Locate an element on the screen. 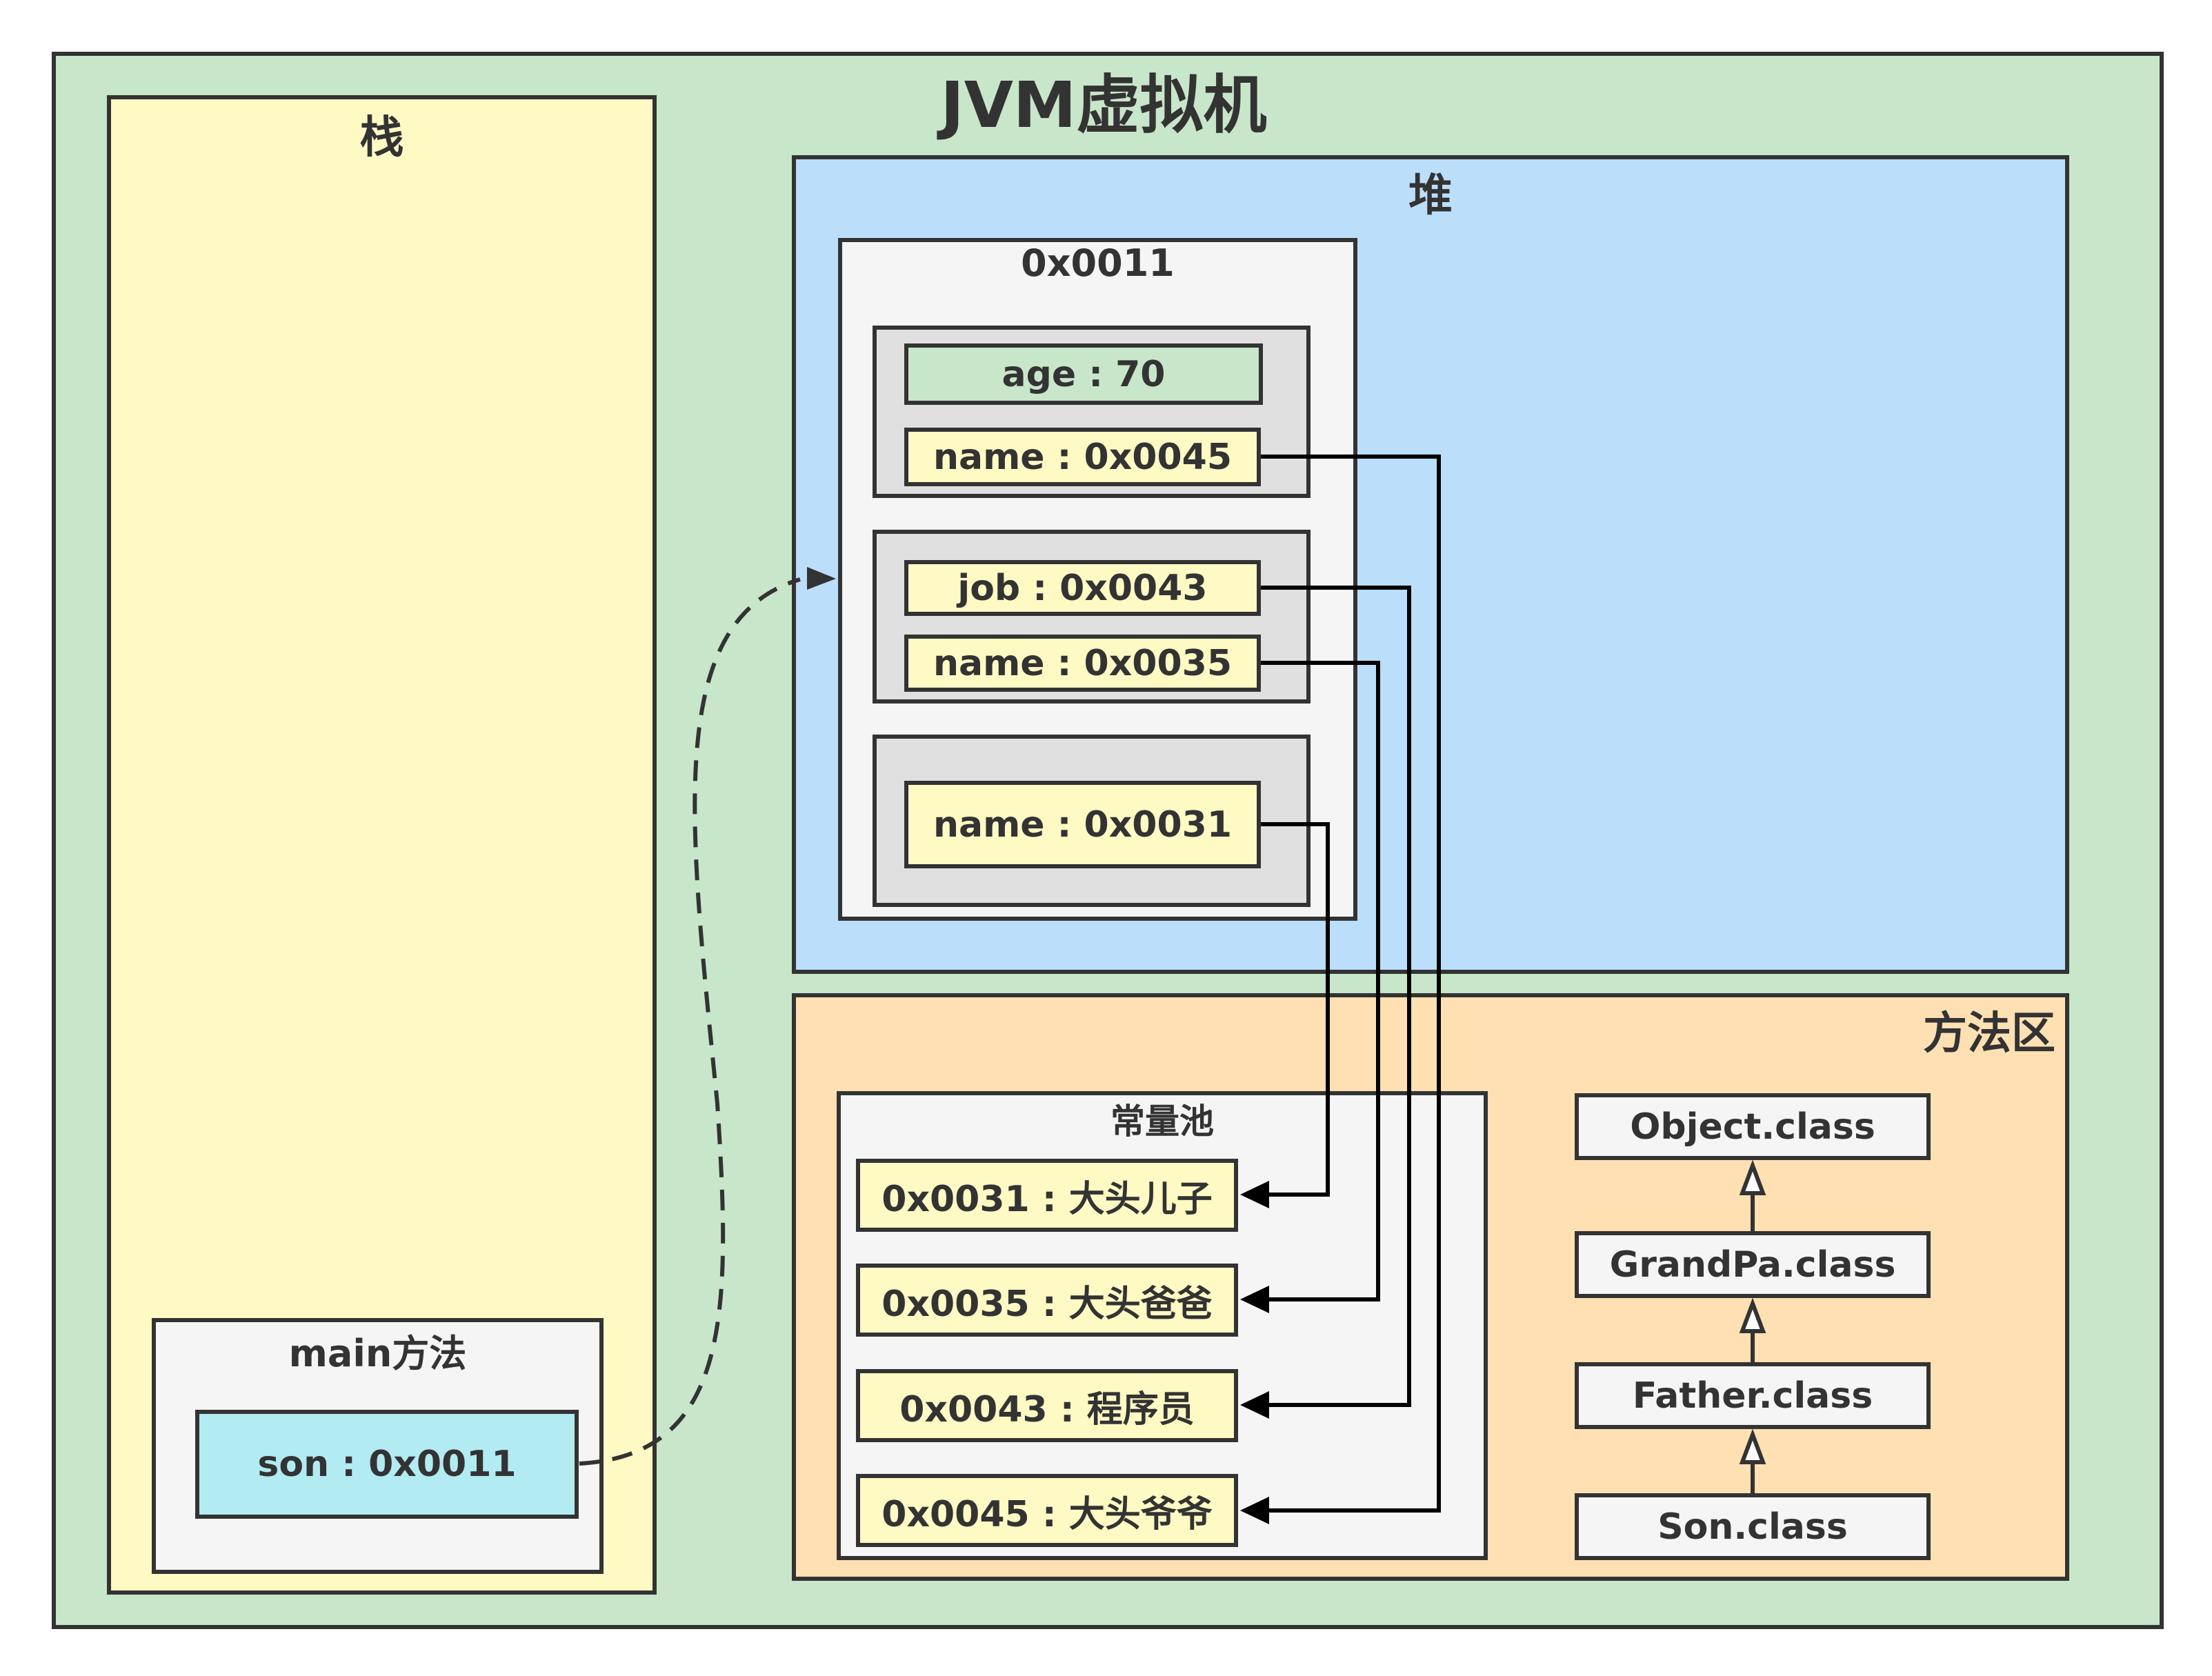  inherit-arrowhead-grandpa is located at coordinates (1753, 1315).